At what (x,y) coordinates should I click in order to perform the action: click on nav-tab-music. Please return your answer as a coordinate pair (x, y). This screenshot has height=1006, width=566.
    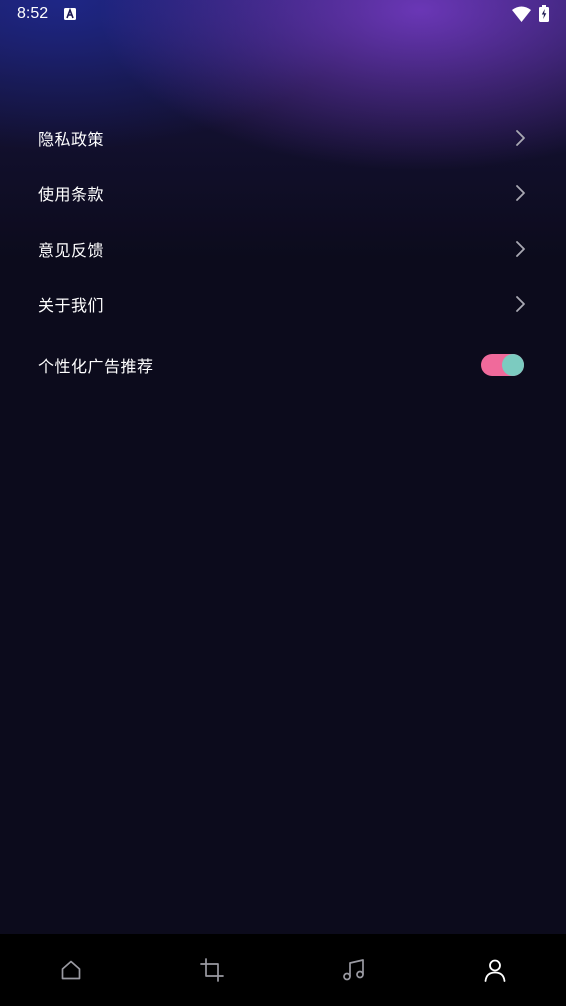
    Looking at the image, I should click on (354, 970).